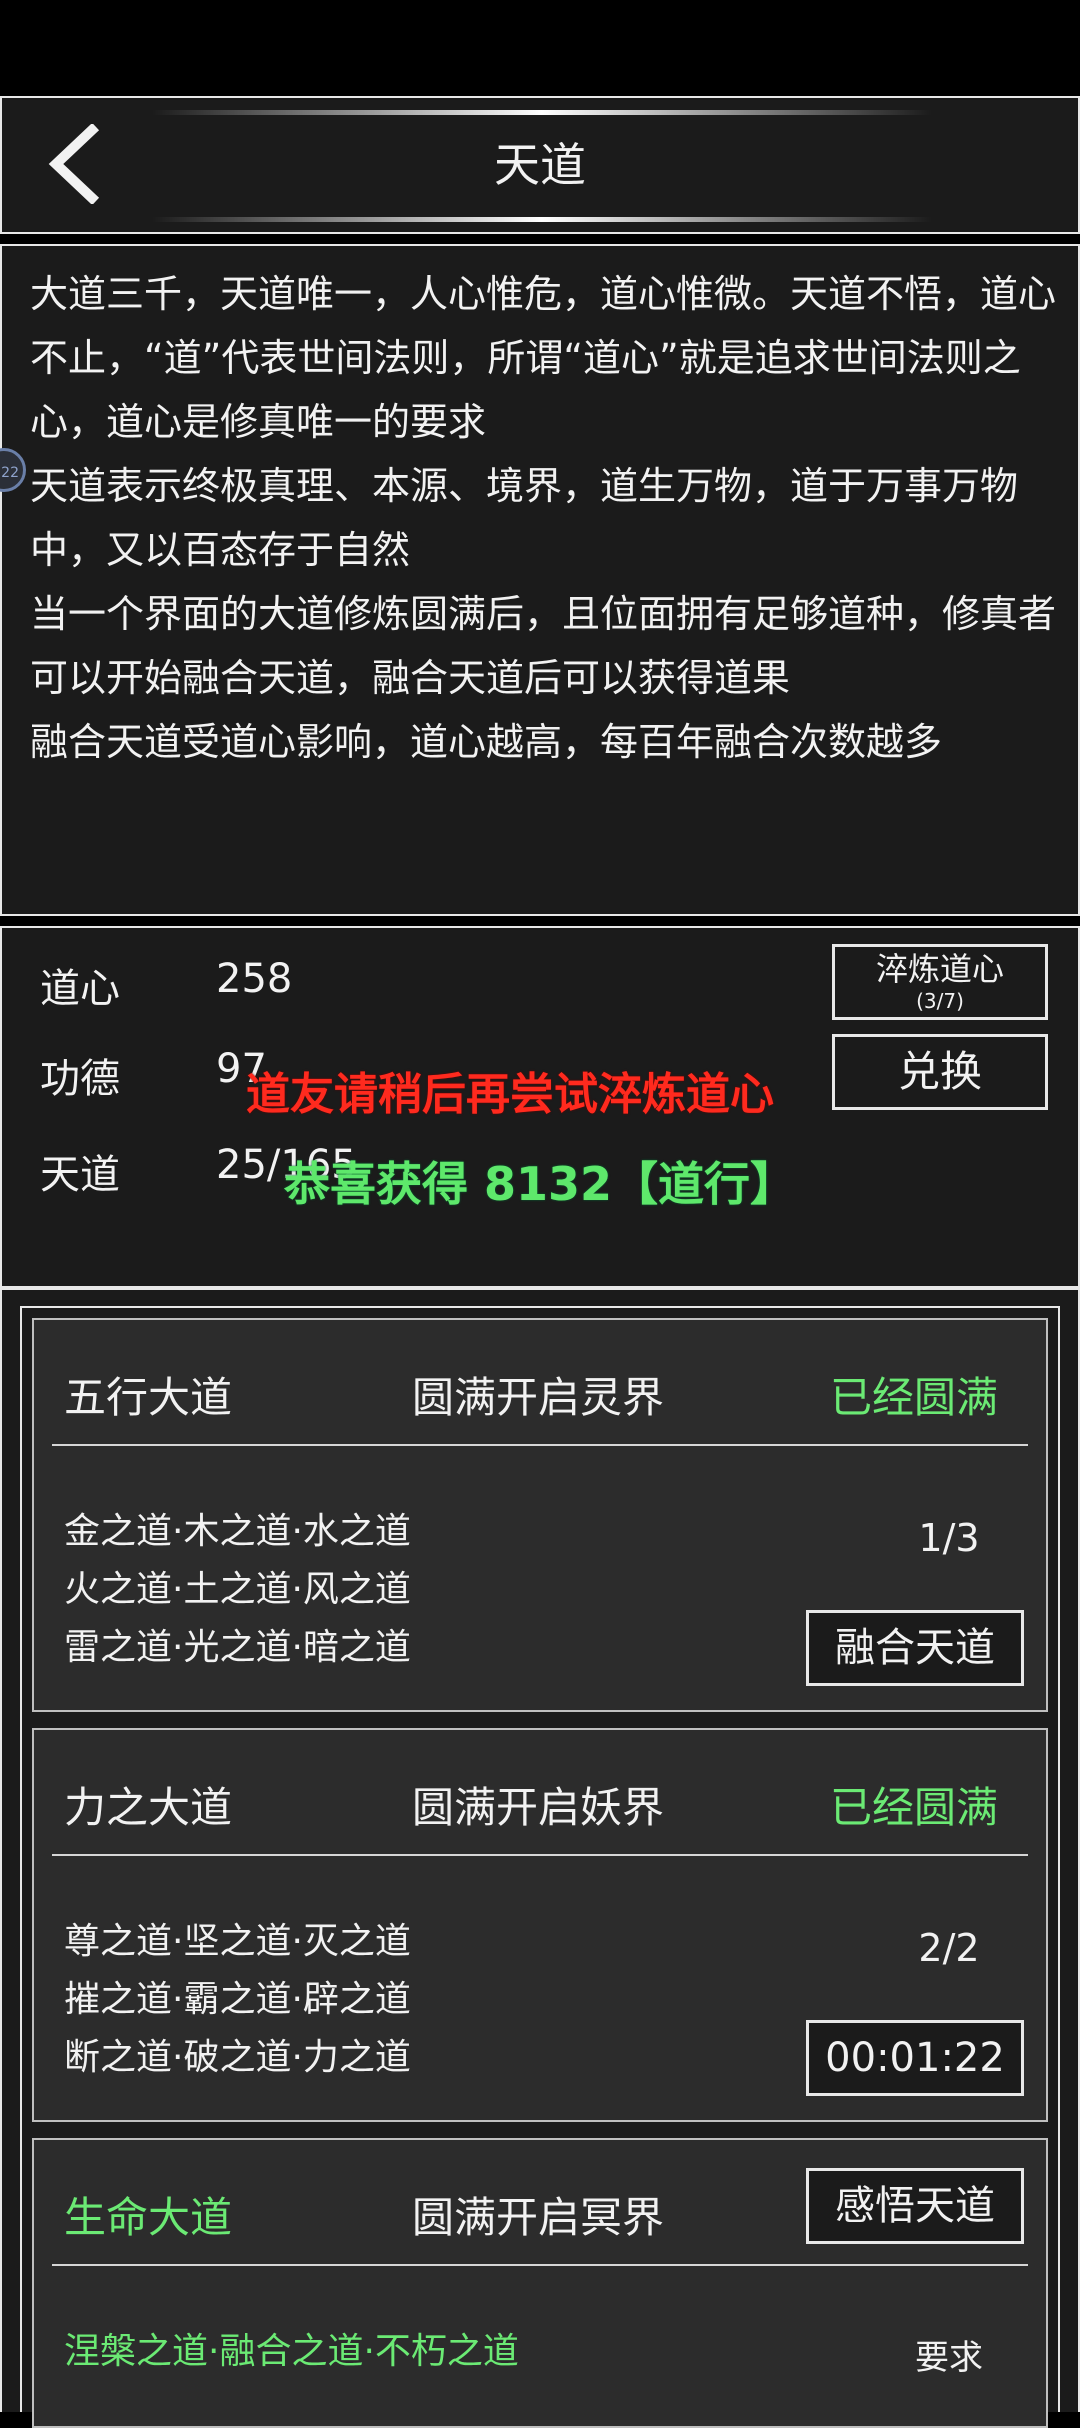 The width and height of the screenshot is (1080, 2428). I want to click on dao-subpaths: 火之道·土之道·风之道, so click(237, 1589).